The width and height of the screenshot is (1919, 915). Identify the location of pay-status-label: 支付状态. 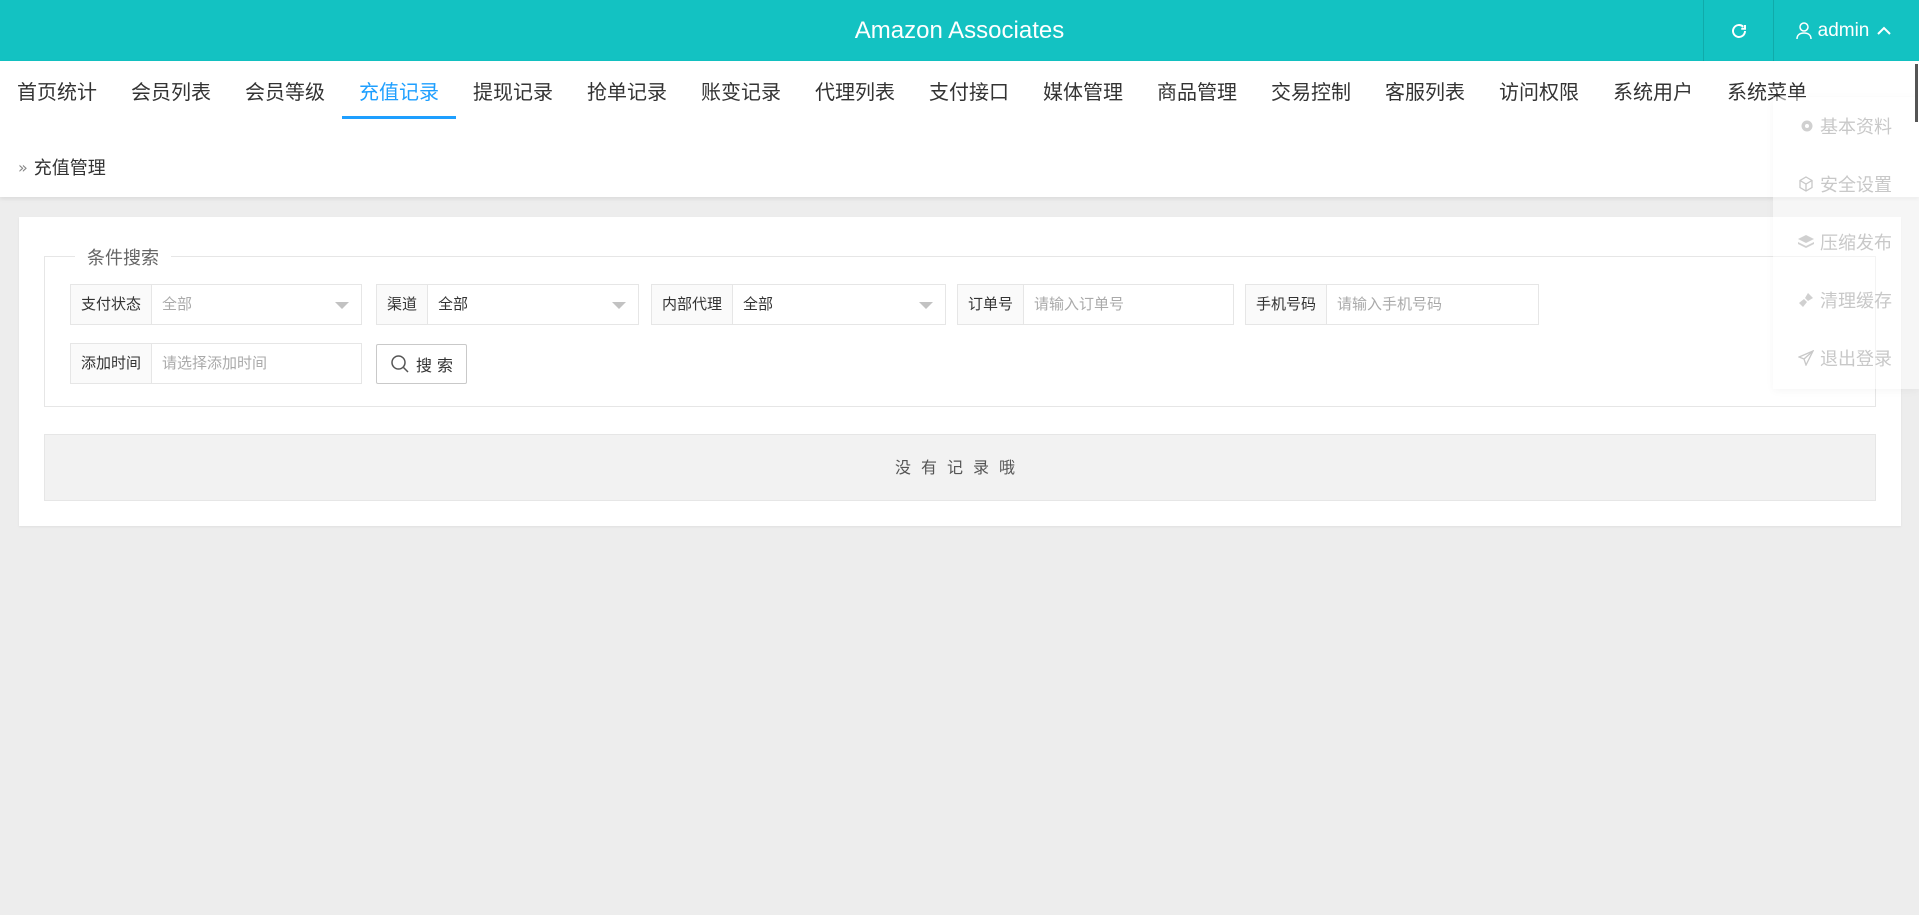
(112, 304).